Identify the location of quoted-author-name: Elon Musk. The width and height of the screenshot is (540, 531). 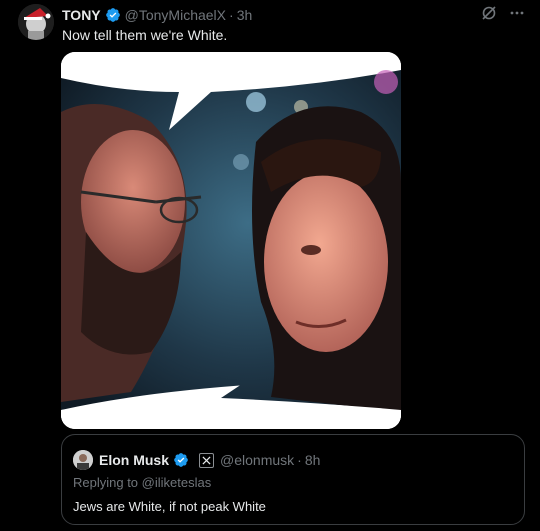
(134, 460).